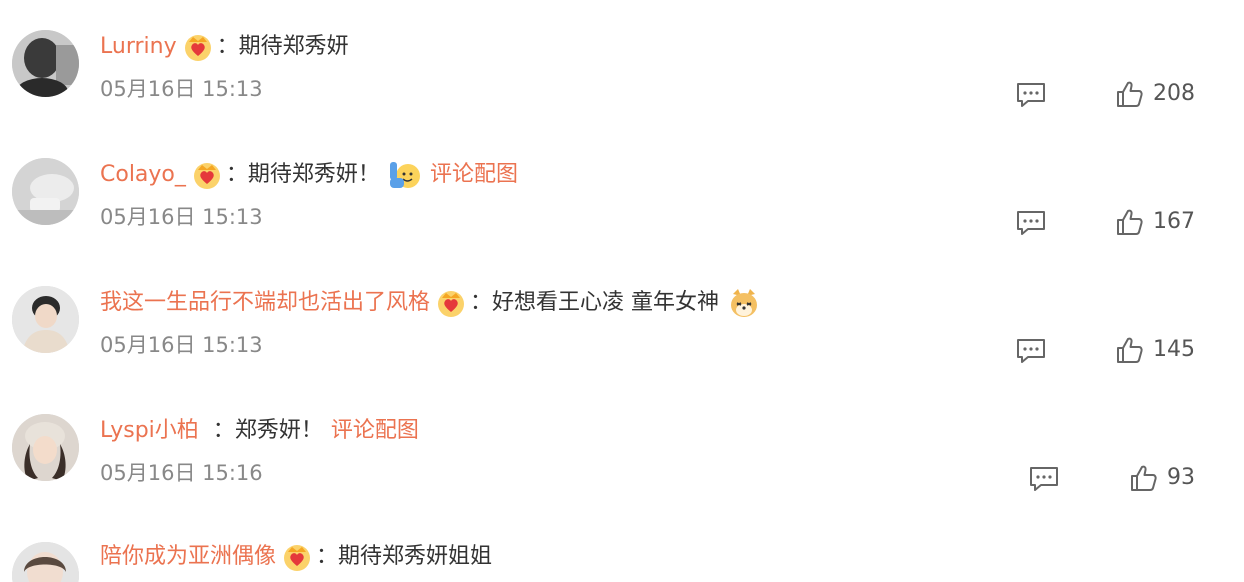 This screenshot has height=582, width=1244. I want to click on comment-timestamp: 05月16日 15:16, so click(181, 473).